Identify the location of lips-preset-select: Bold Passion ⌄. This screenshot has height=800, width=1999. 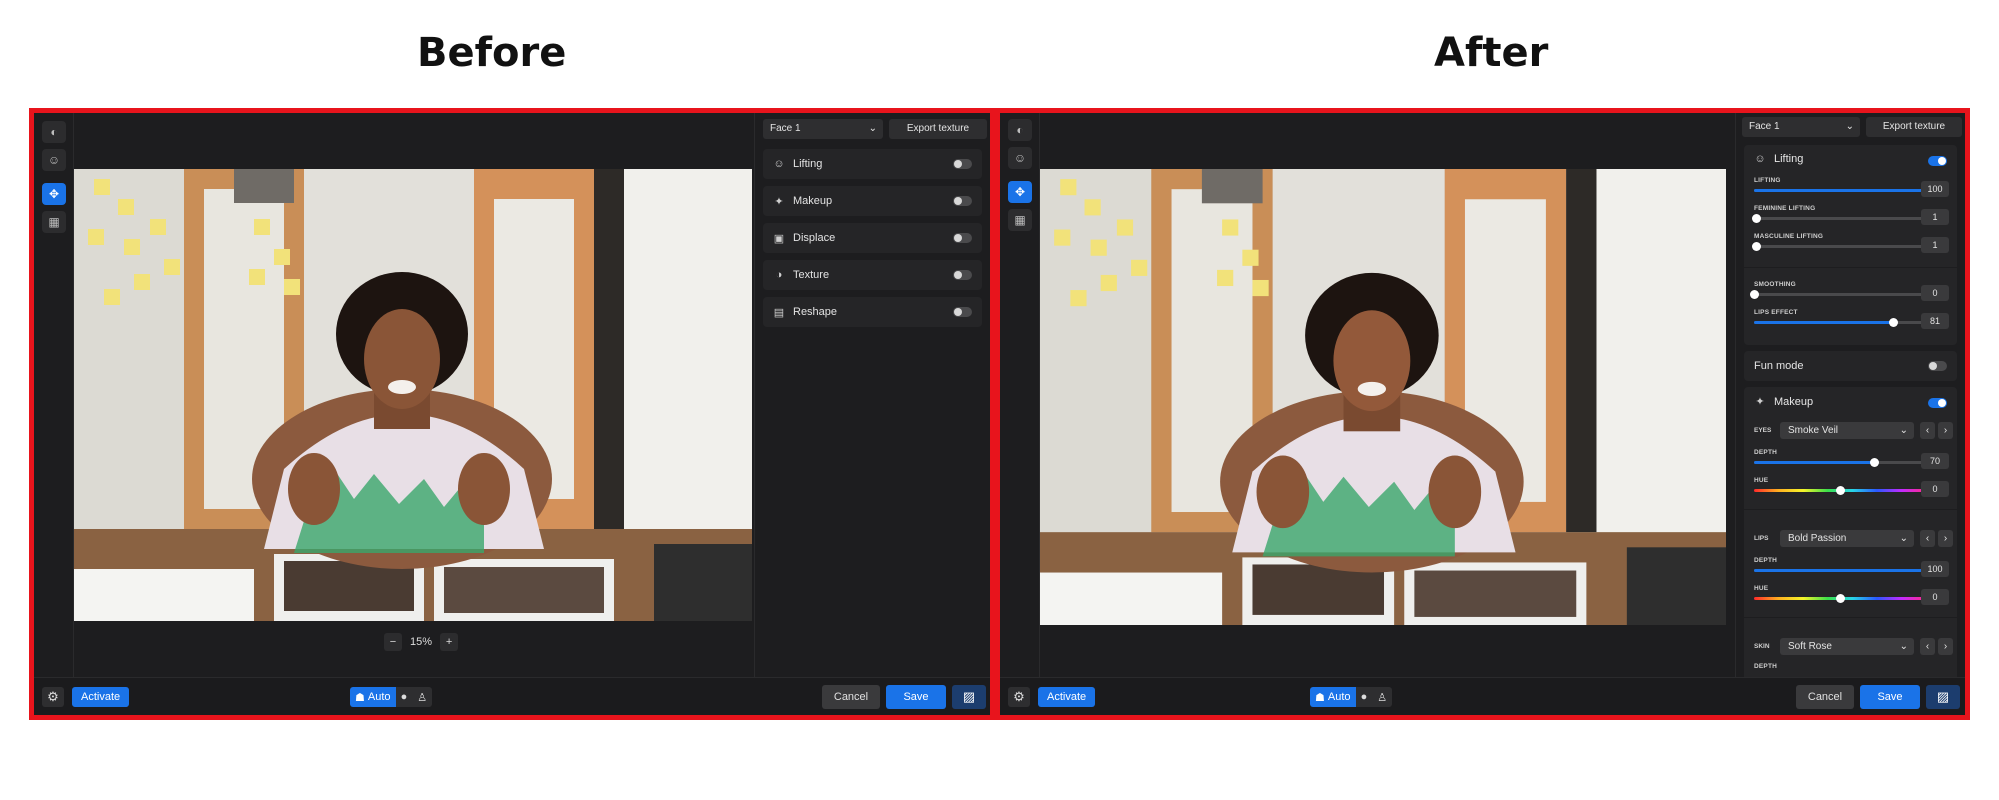
(1847, 538).